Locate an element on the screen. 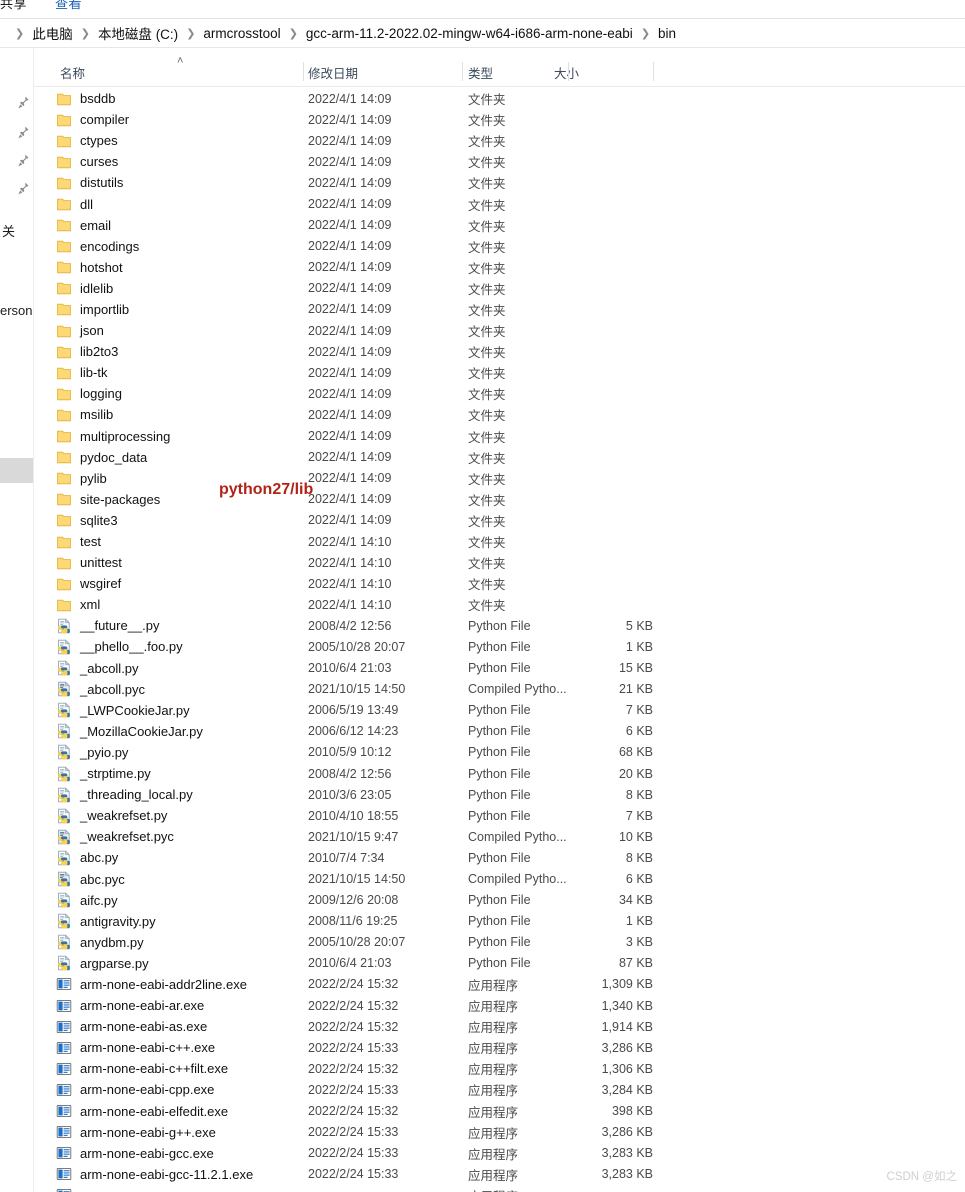  file-name-cell: _pyio.py is located at coordinates (92, 752).